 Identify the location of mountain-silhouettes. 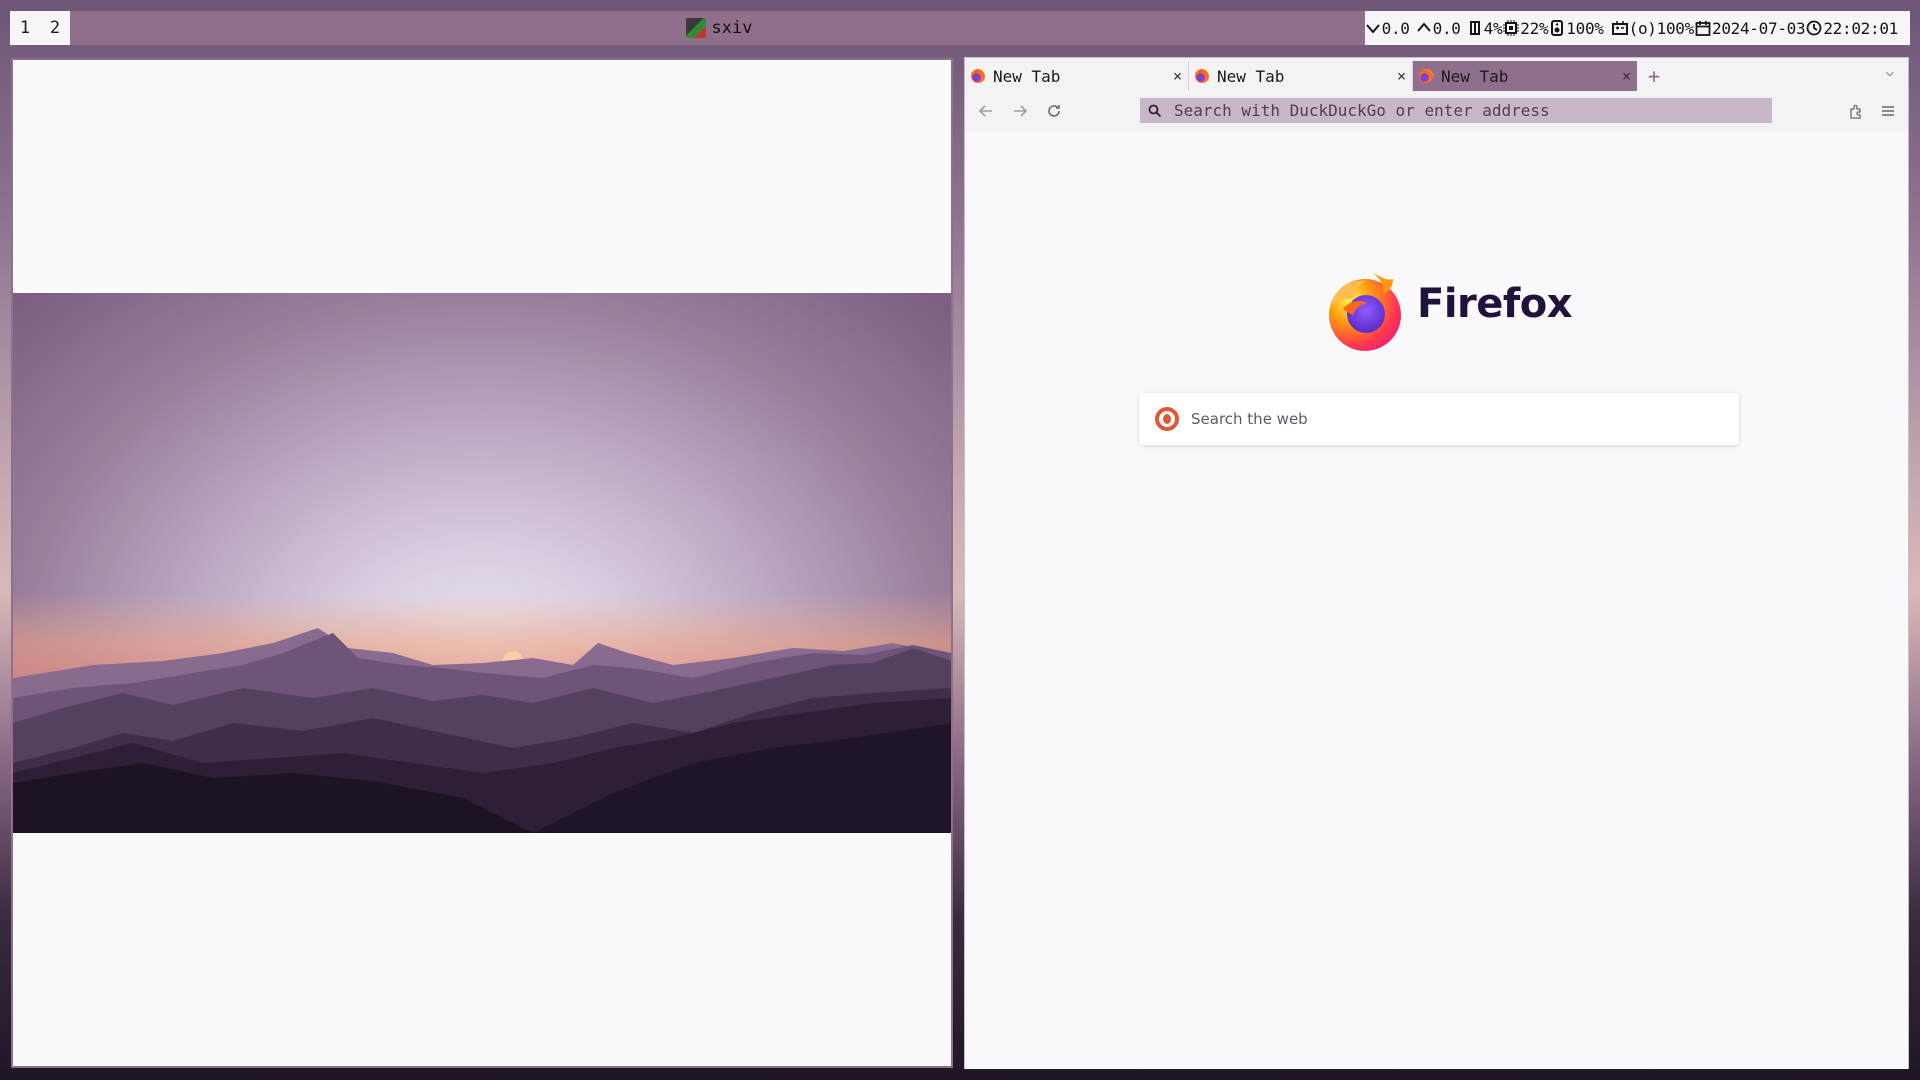
(482, 713).